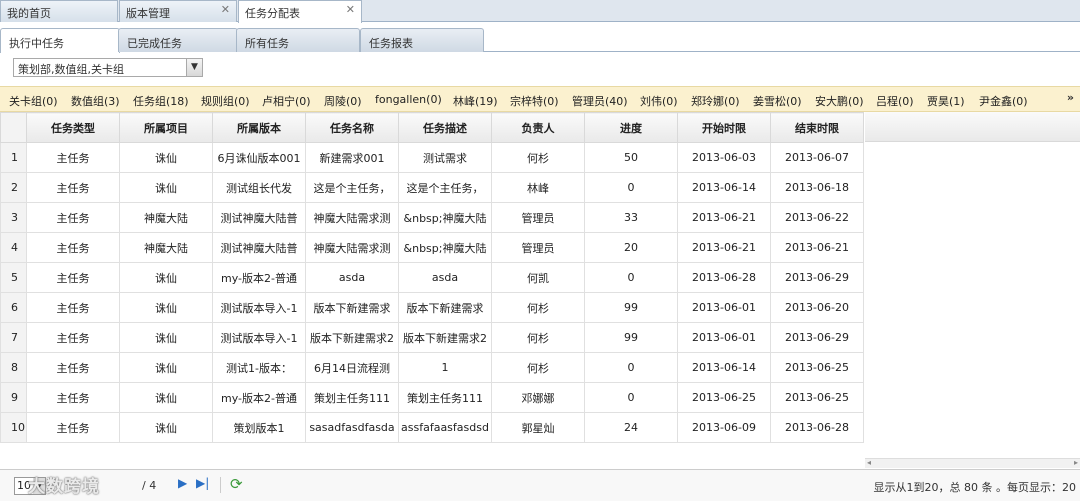 The image size is (1080, 501). What do you see at coordinates (724, 187) in the screenshot?
I see `table-cell: 2013-06-14` at bounding box center [724, 187].